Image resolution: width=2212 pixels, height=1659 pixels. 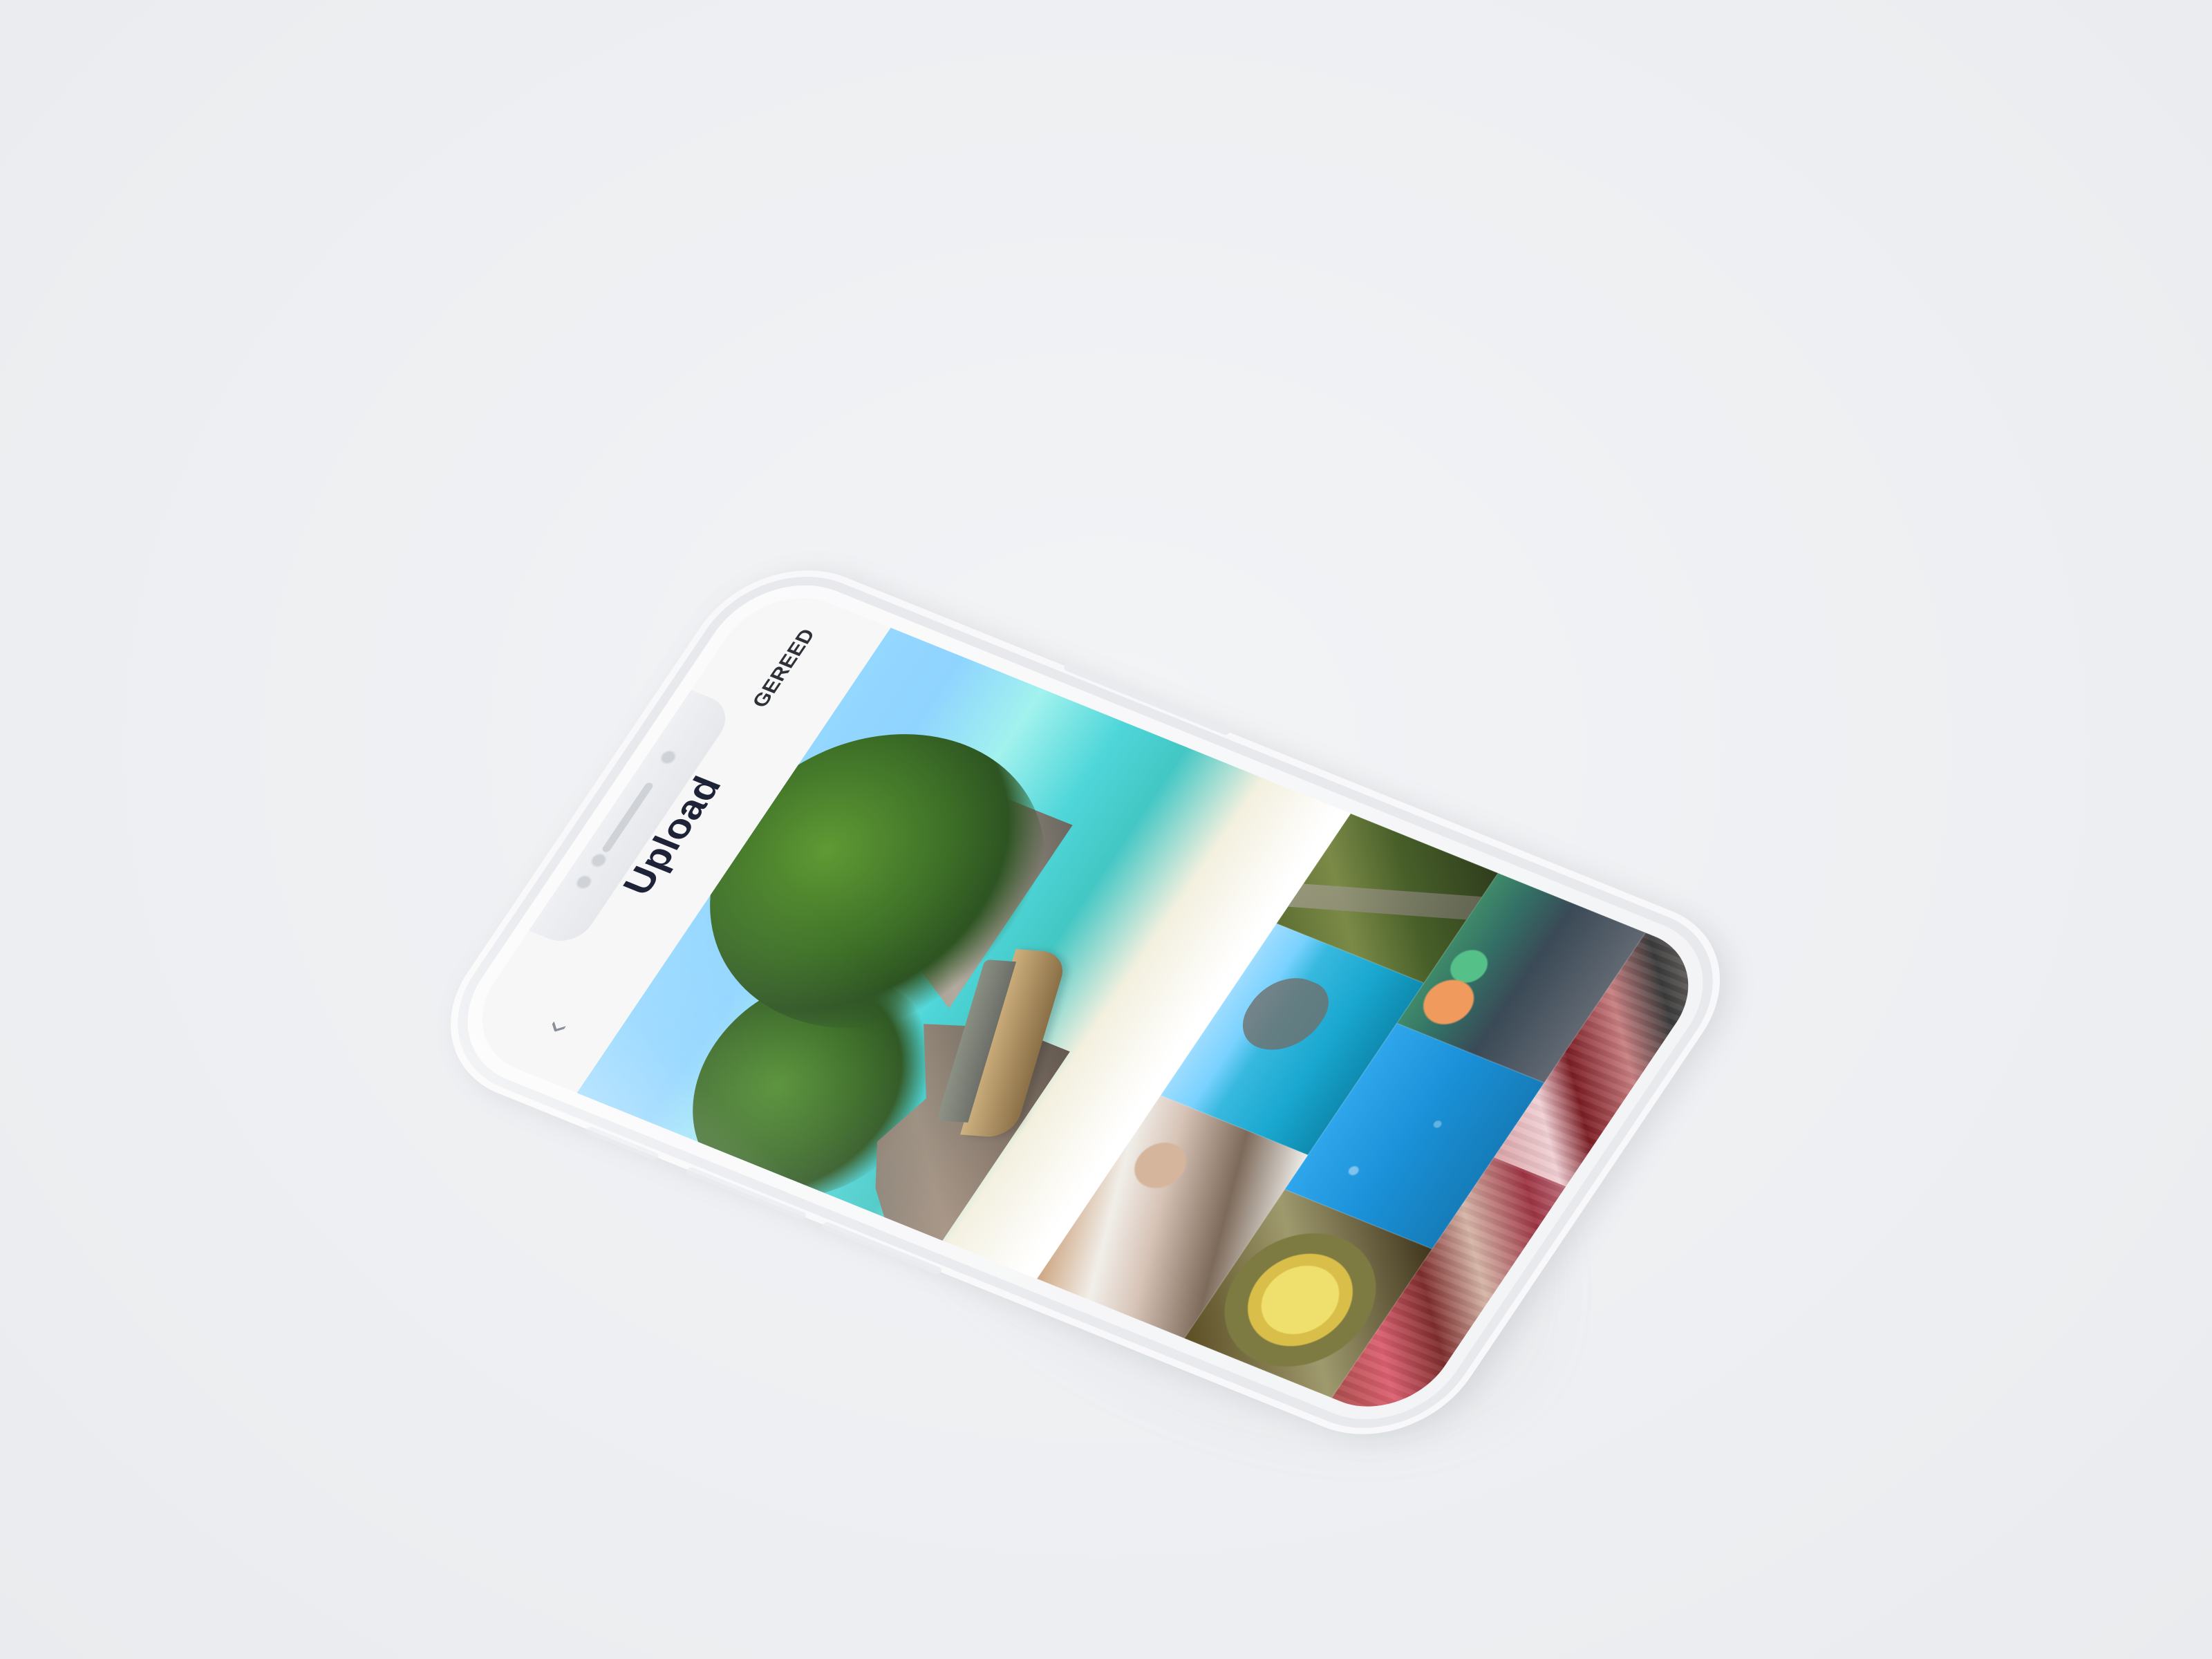 I want to click on speaker-grill, so click(x=628, y=817).